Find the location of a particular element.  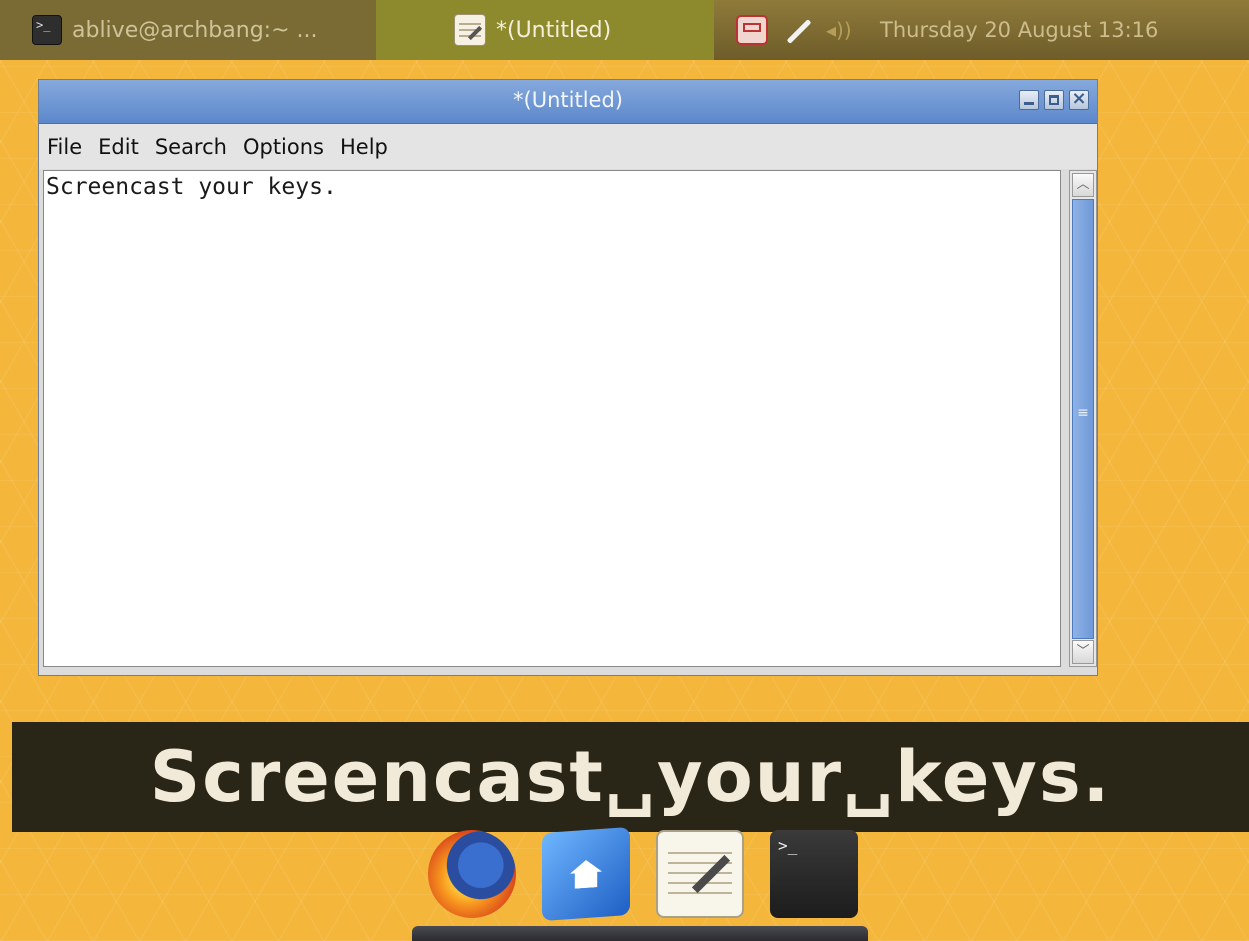

menu-edit: Edit is located at coordinates (118, 147).